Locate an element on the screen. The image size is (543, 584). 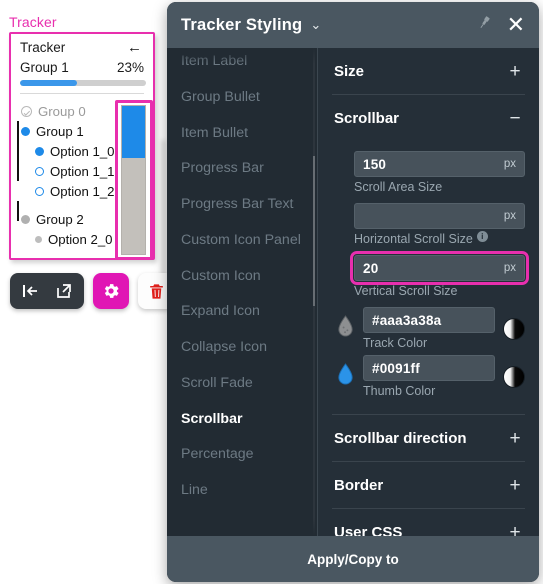
field-track-color: #aaa3a38a Track Color is located at coordinates (428, 328).